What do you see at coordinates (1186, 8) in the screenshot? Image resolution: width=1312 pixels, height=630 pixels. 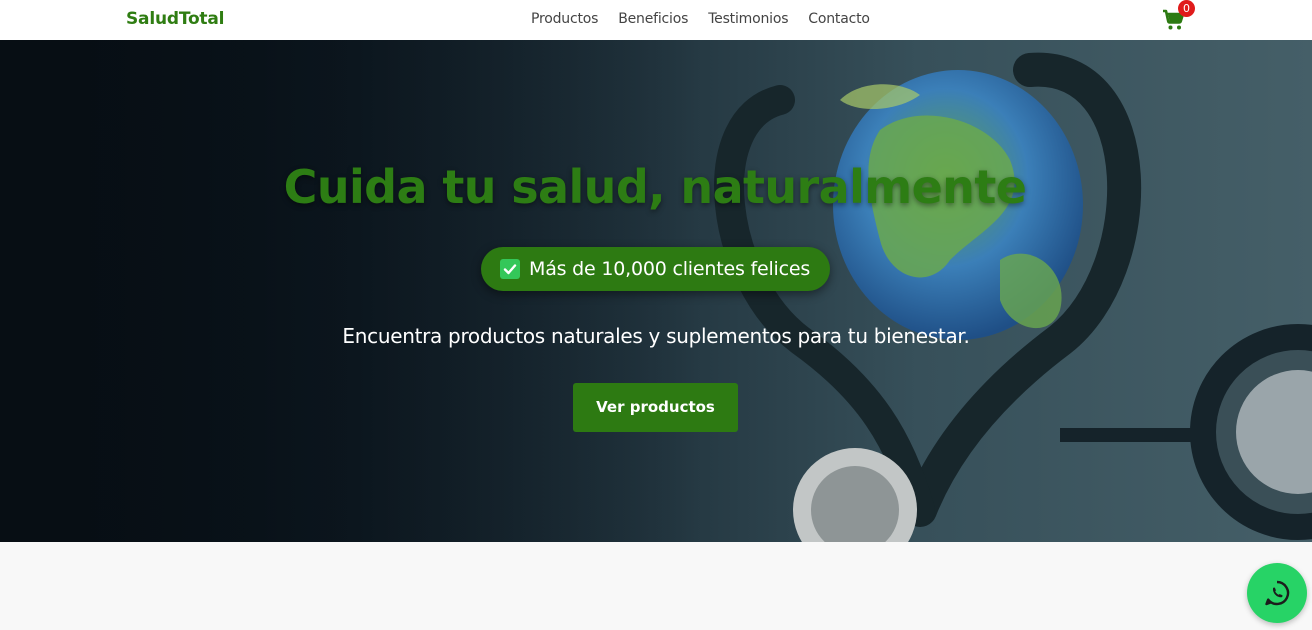 I see `cart-count-badge: 0` at bounding box center [1186, 8].